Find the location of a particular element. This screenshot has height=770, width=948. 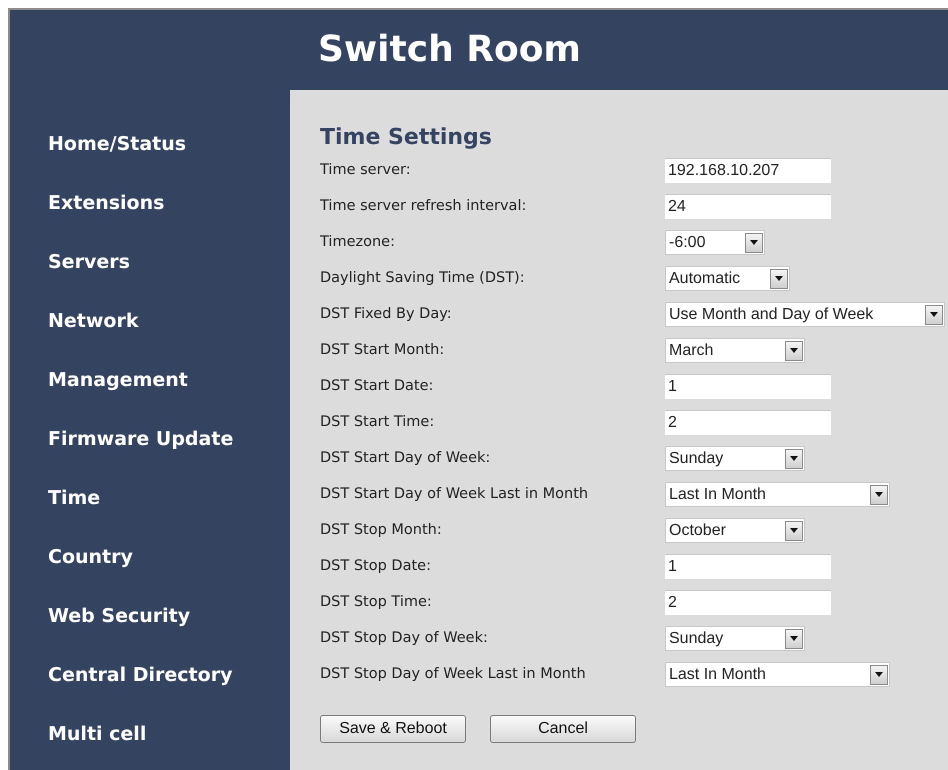

field-label: DST Start Date: is located at coordinates (377, 386).